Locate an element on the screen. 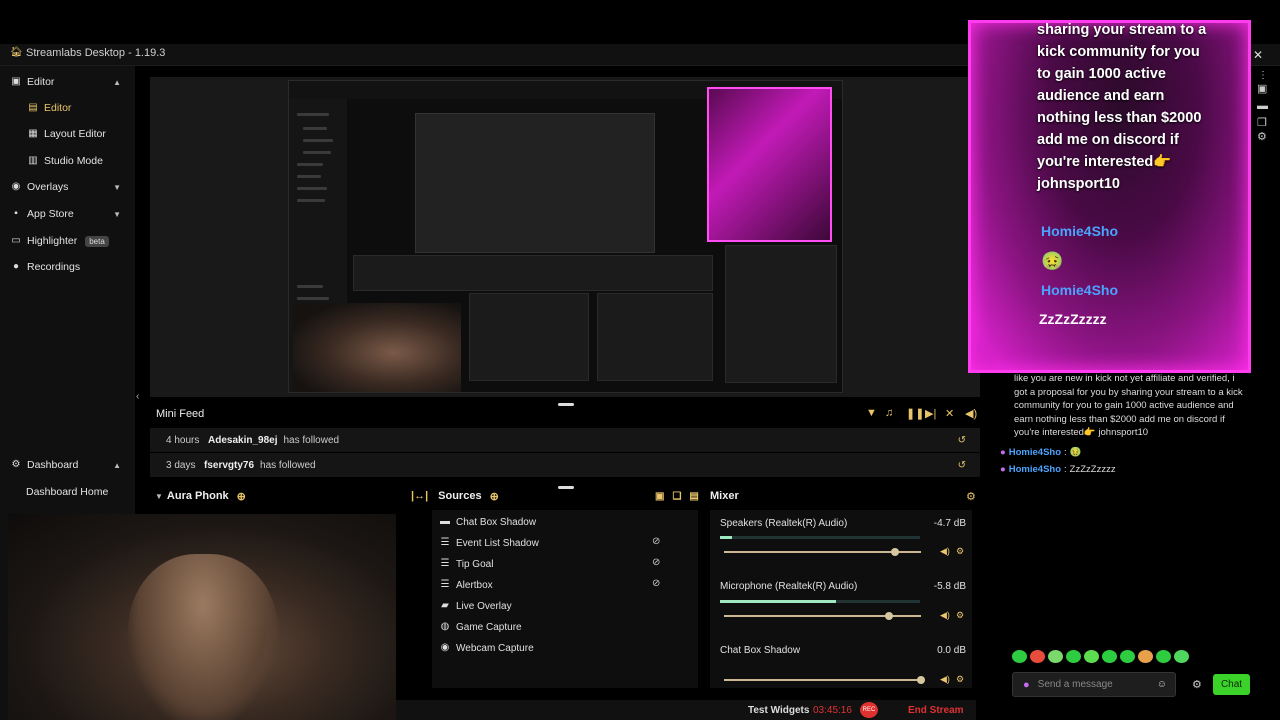  skip-icon: ▶| is located at coordinates (930, 413).